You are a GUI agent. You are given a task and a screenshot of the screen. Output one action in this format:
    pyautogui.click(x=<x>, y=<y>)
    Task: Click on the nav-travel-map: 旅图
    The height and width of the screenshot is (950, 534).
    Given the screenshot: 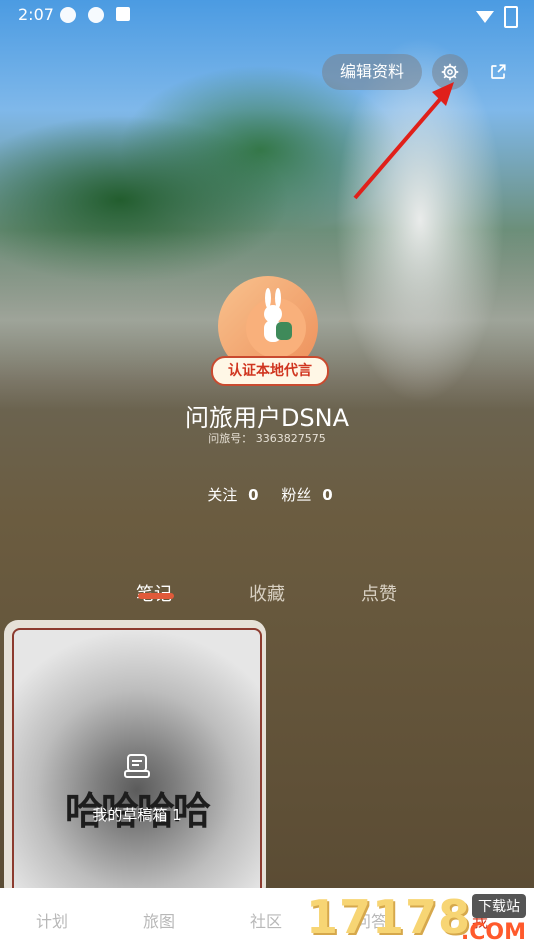 What is the action you would take?
    pyautogui.click(x=159, y=920)
    